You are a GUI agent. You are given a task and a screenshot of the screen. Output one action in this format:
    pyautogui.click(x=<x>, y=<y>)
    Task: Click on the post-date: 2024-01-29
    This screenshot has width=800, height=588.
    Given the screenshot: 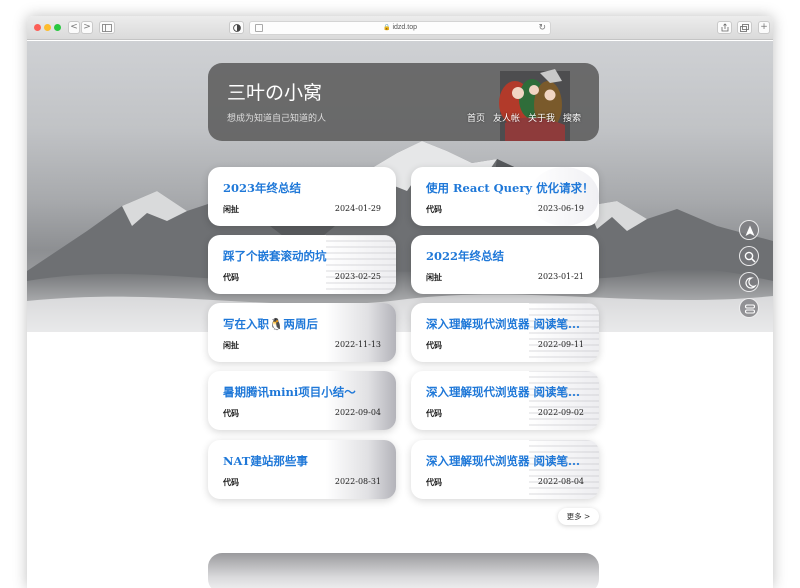 What is the action you would take?
    pyautogui.click(x=357, y=208)
    